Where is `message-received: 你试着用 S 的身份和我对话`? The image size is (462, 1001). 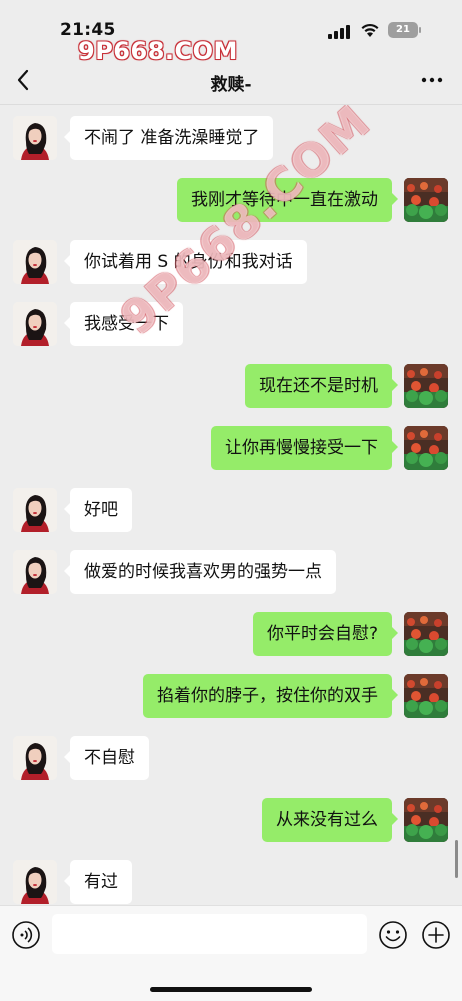 message-received: 你试着用 S 的身份和我对话 is located at coordinates (231, 263).